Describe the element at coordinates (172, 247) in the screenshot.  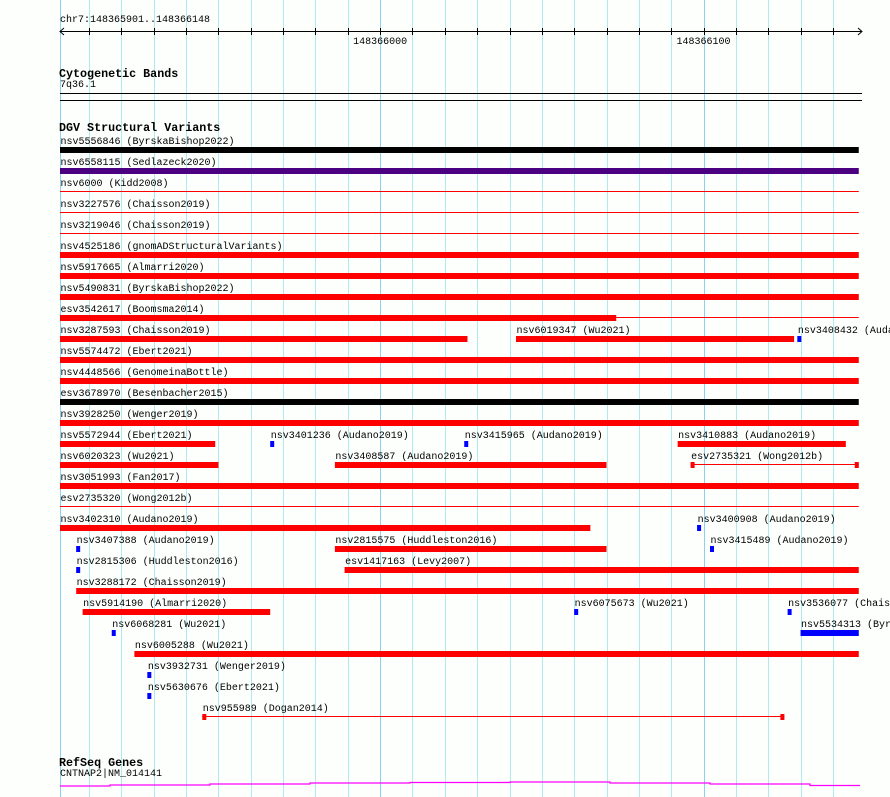
I see `variant-label: nsv4525186 (gnomADStructuralVariants)` at that location.